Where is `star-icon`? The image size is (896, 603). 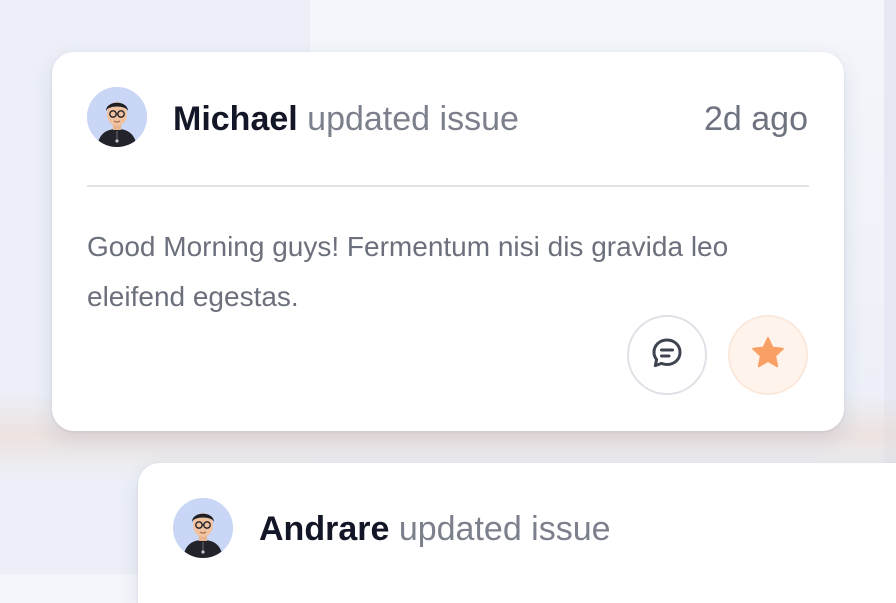
star-icon is located at coordinates (768, 355).